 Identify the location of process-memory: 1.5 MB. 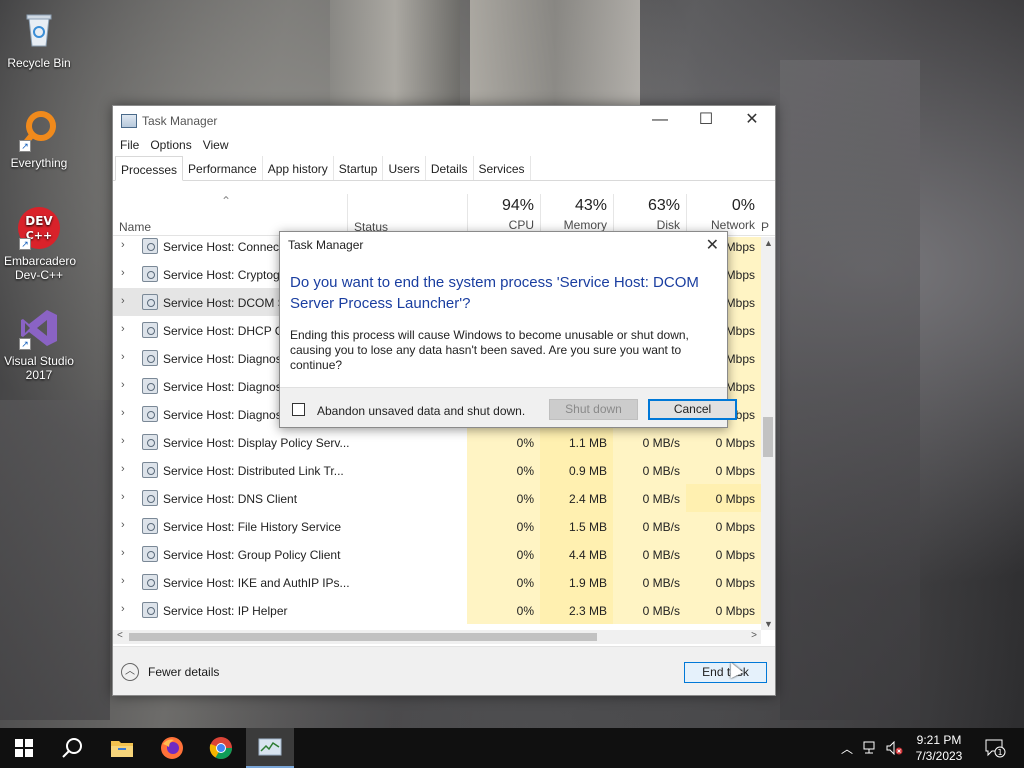
(576, 526).